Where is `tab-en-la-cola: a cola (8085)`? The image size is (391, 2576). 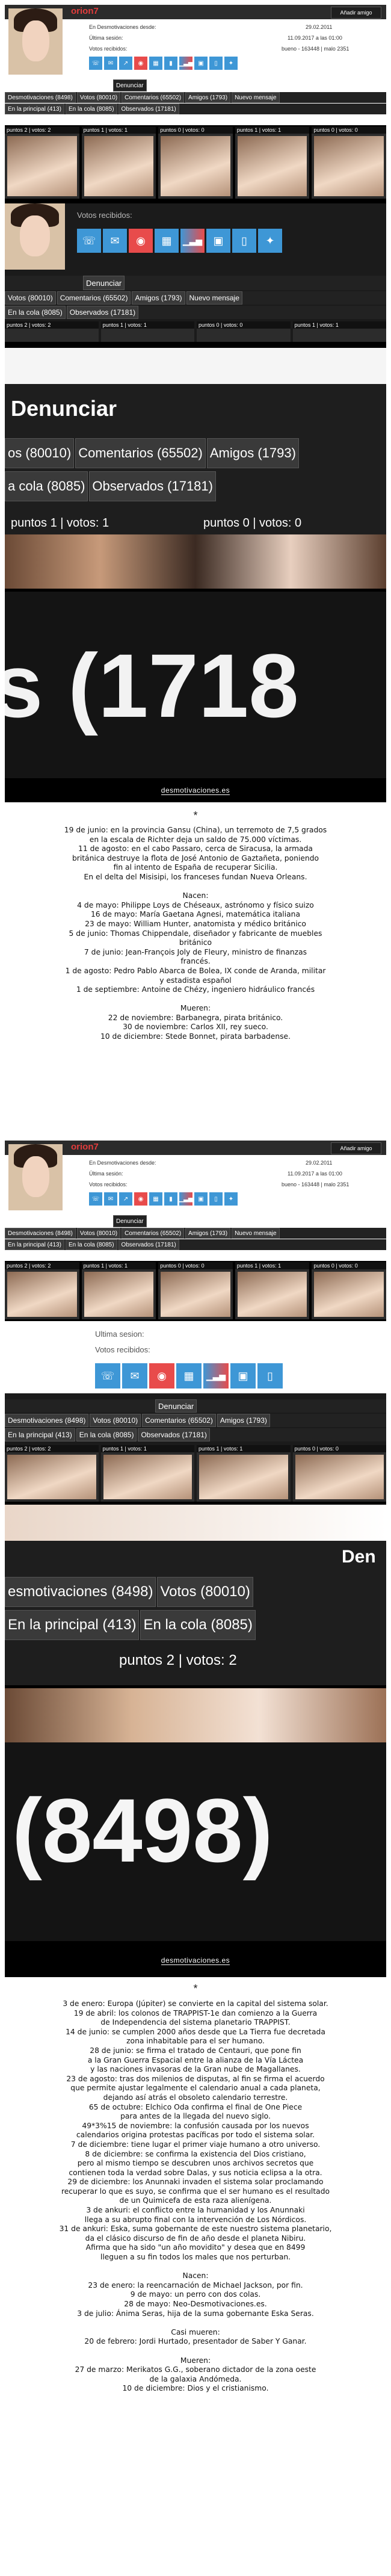
tab-en-la-cola: a cola (8085) is located at coordinates (46, 486).